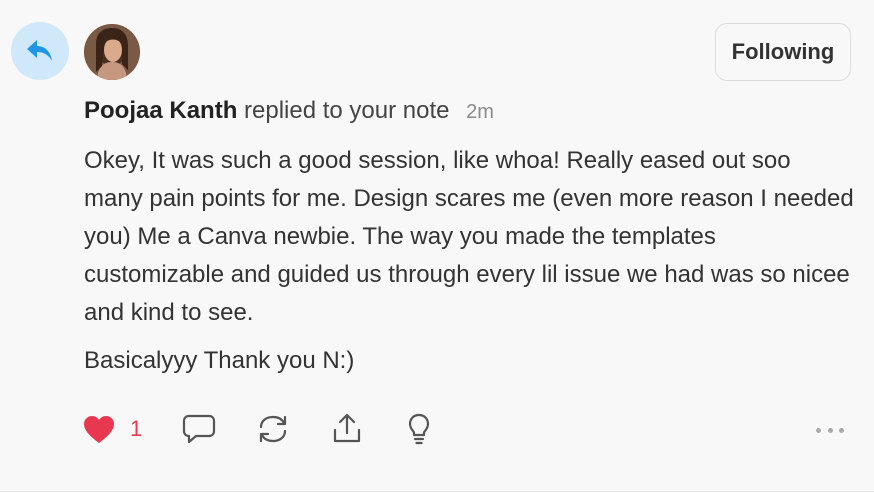 This screenshot has height=492, width=874. I want to click on reply-arrow-icon, so click(39, 50).